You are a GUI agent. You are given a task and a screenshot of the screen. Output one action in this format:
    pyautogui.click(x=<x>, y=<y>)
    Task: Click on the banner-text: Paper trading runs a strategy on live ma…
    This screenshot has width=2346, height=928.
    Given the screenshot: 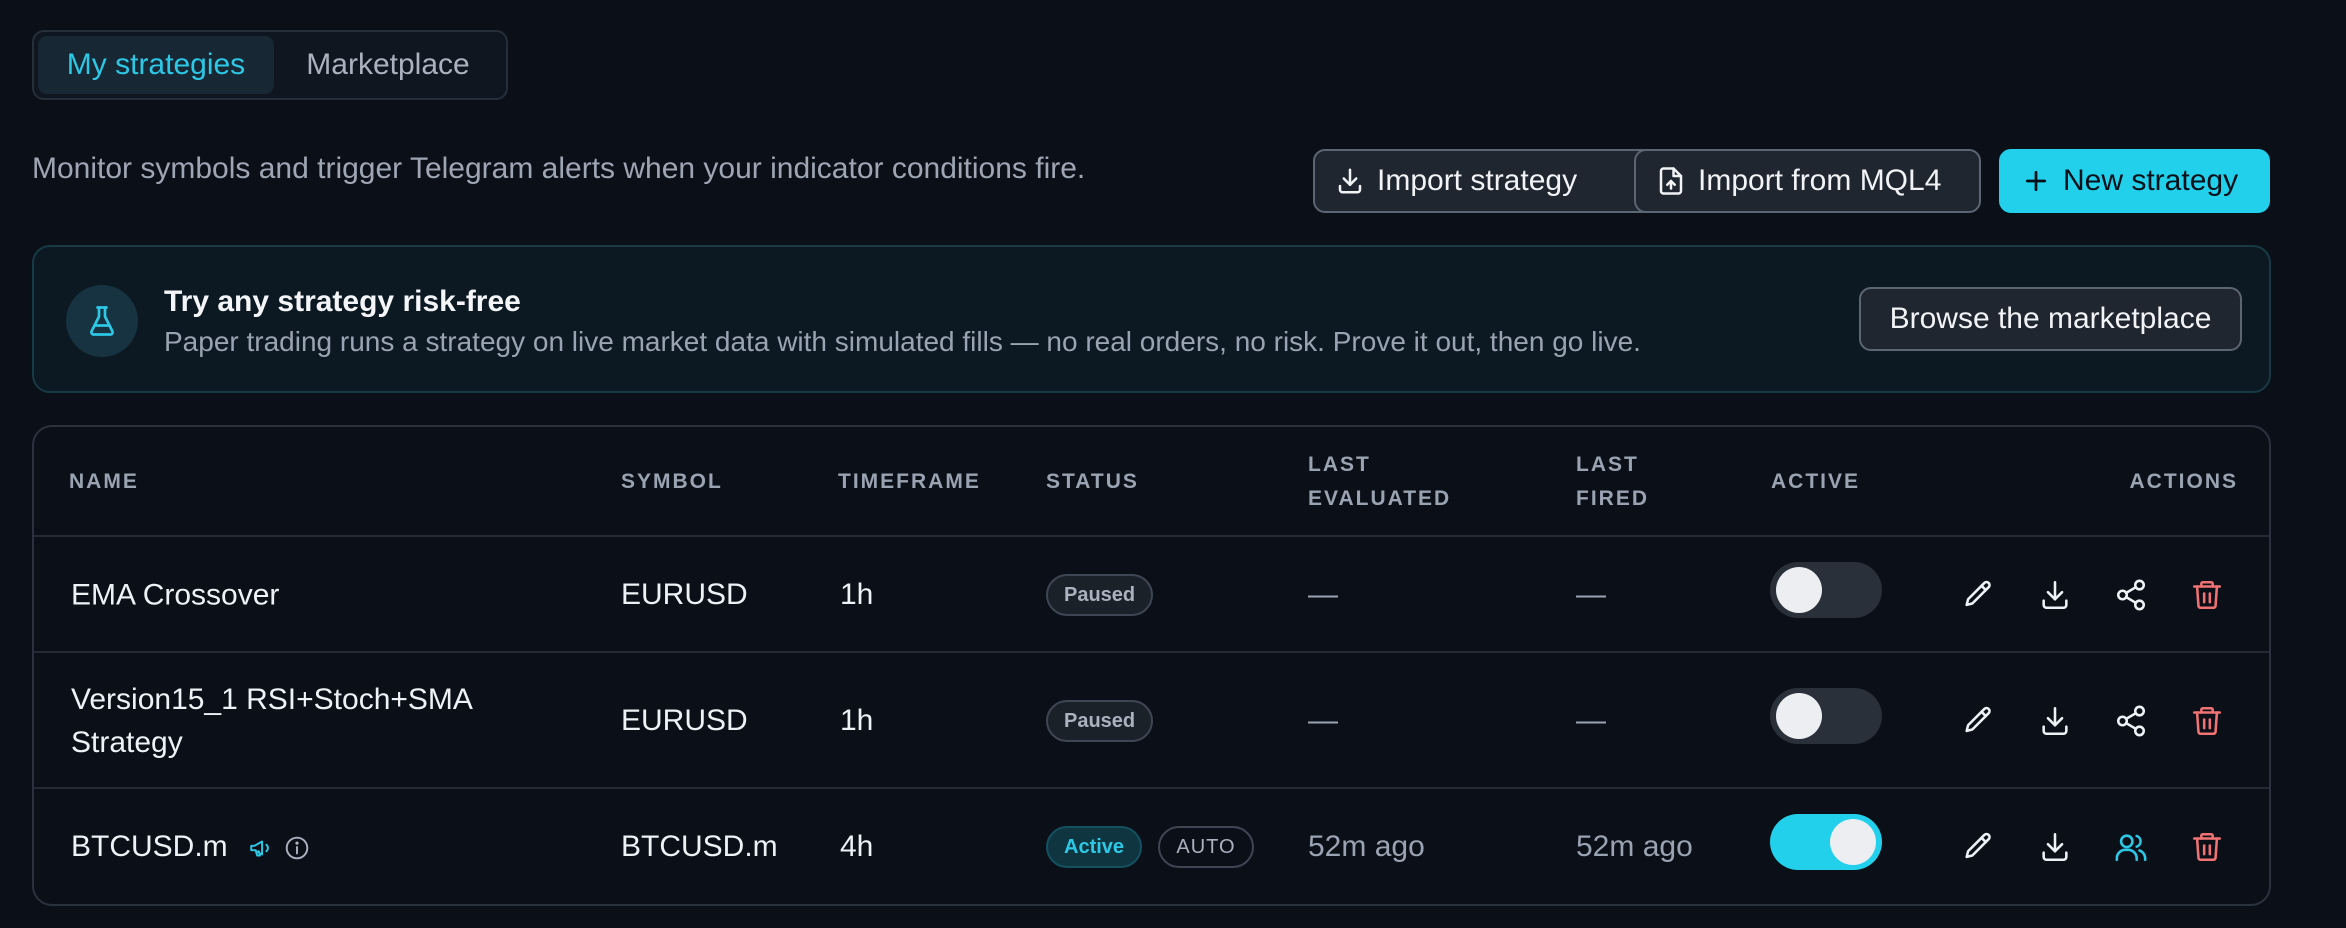 What is the action you would take?
    pyautogui.click(x=902, y=341)
    